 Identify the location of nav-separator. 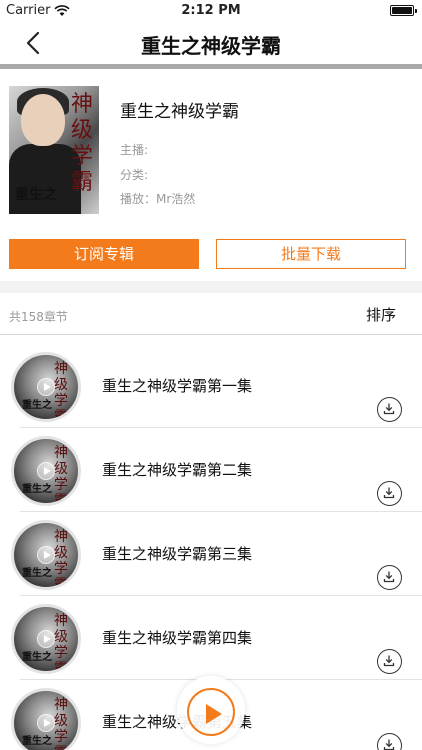
(211, 66).